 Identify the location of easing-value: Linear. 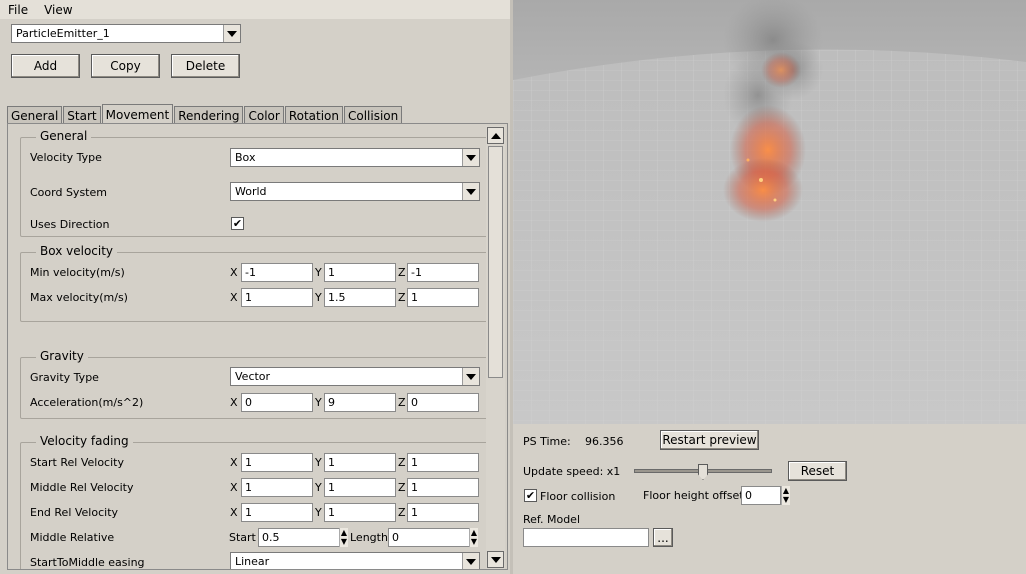
(252, 561).